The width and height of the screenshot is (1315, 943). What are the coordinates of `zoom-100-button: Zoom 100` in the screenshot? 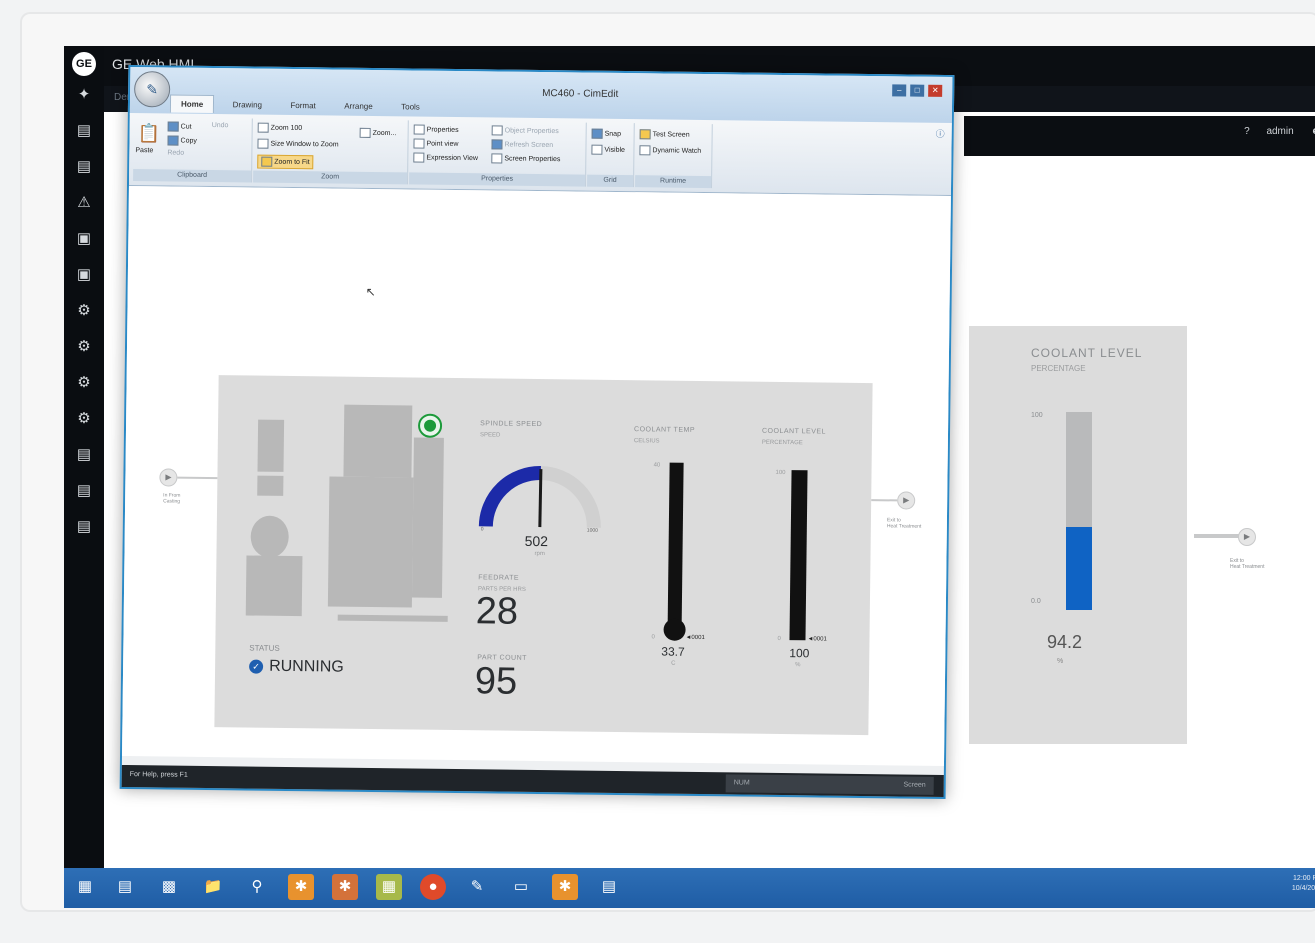 It's located at (280, 128).